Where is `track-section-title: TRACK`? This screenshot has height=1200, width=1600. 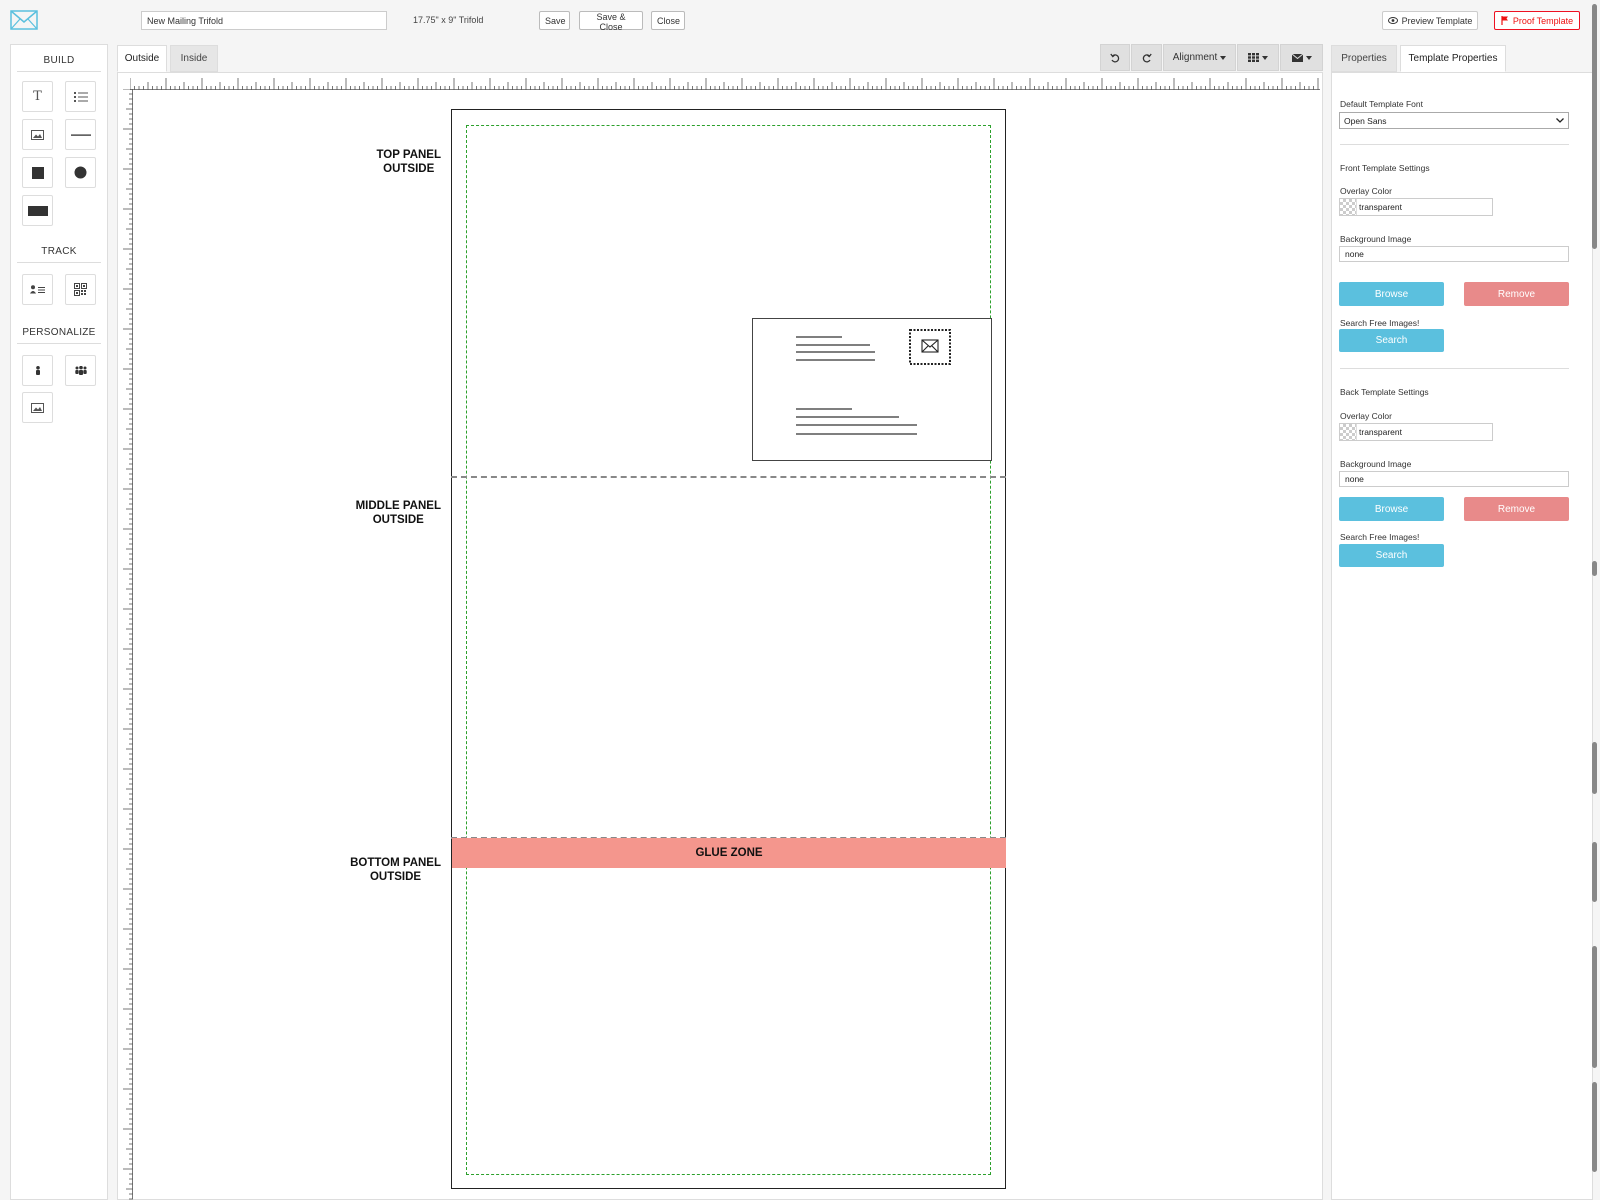
track-section-title: TRACK is located at coordinates (59, 251).